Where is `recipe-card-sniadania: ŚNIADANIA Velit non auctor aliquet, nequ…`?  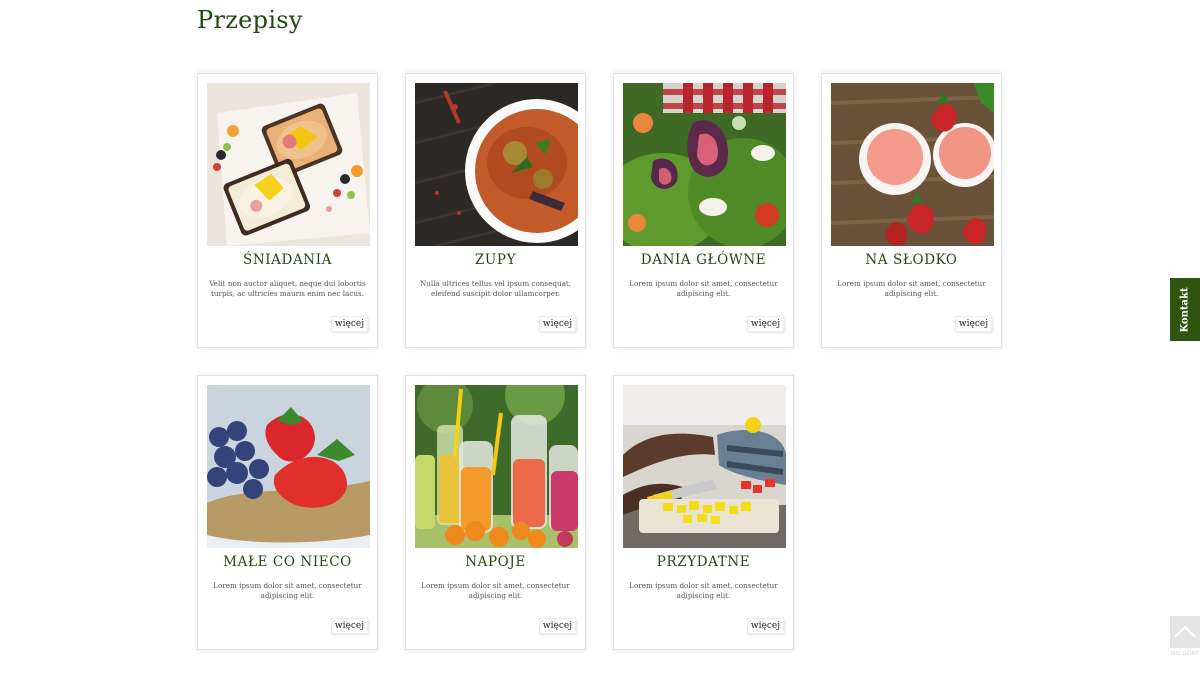 recipe-card-sniadania: ŚNIADANIA Velit non auctor aliquet, nequ… is located at coordinates (287, 210).